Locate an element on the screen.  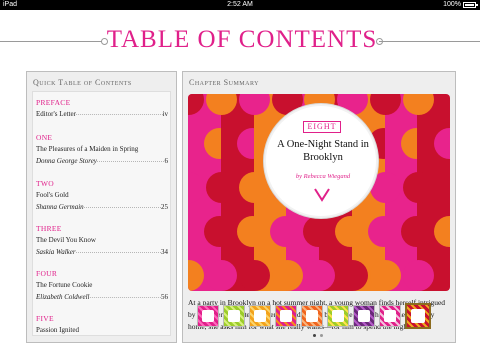
toc-entry: The Devil You Know is located at coordinates (102, 240).